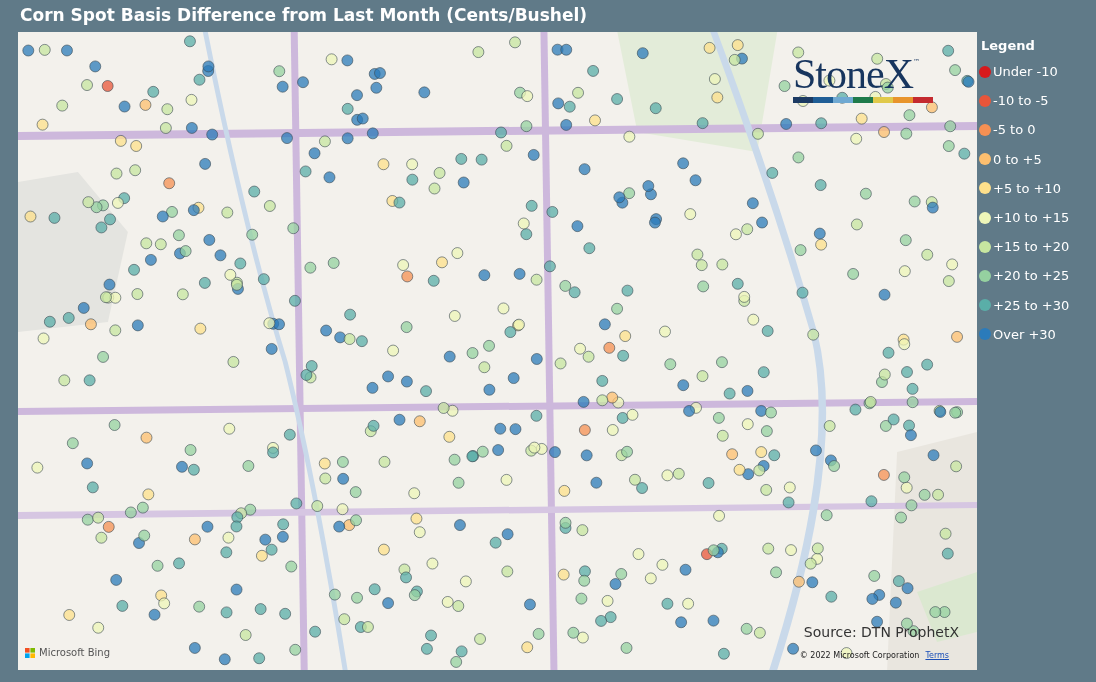 The width and height of the screenshot is (1096, 682). What do you see at coordinates (1031, 247) in the screenshot?
I see `legend-label: +15 to +20` at bounding box center [1031, 247].